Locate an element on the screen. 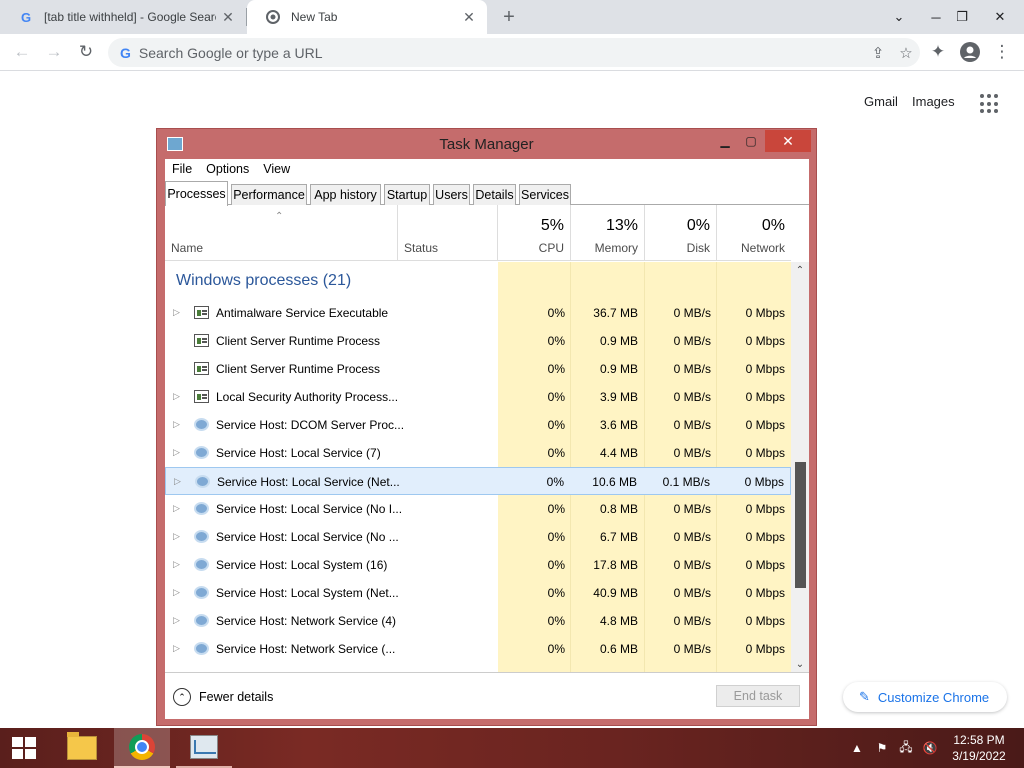 This screenshot has width=1024, height=768. tab-app-history: App history is located at coordinates (345, 194).